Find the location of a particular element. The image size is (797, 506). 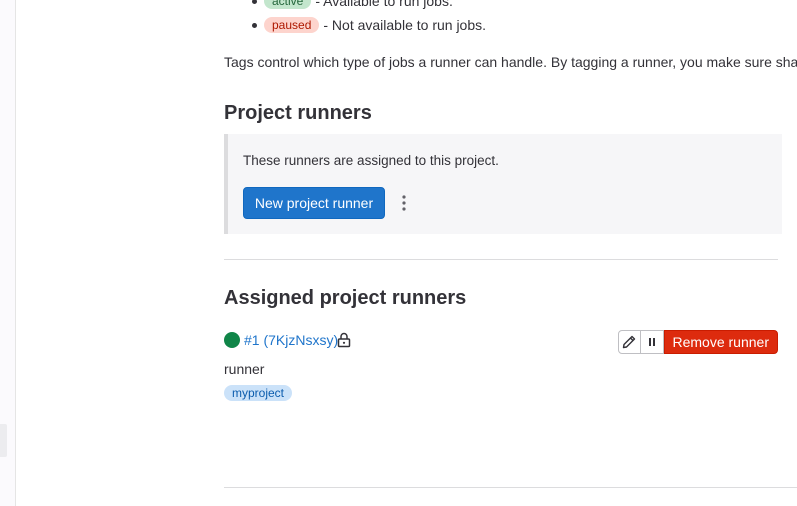

paused-description: - Not available to run jobs. is located at coordinates (405, 25).